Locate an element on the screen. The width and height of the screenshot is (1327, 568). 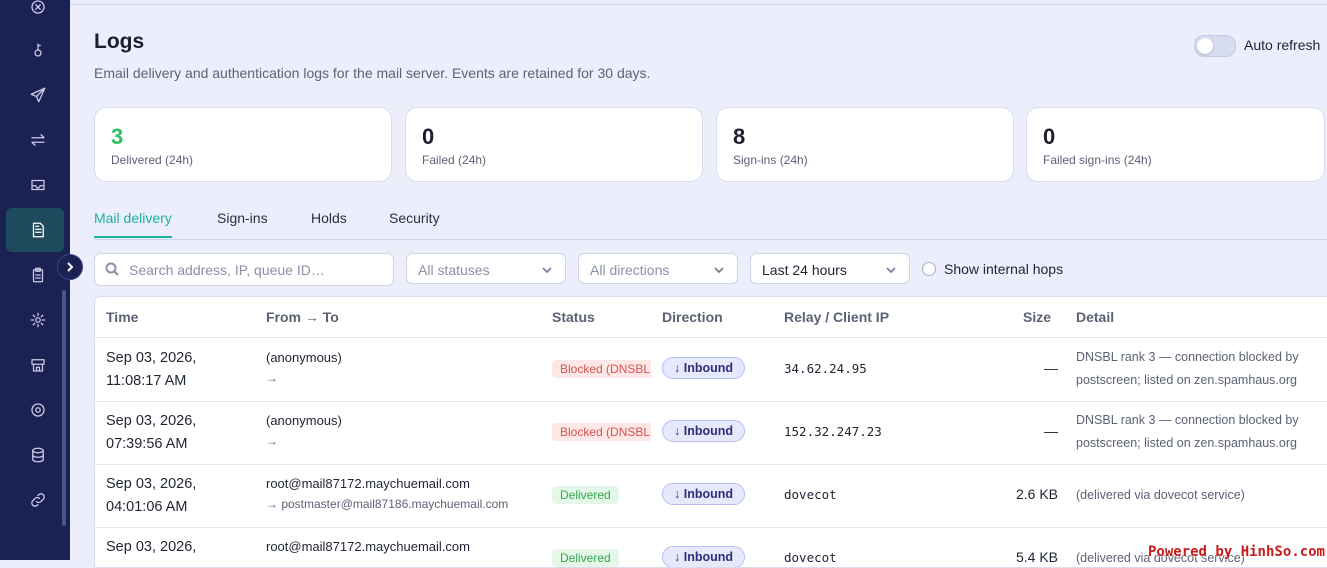
stat-value: 8 is located at coordinates (739, 136).